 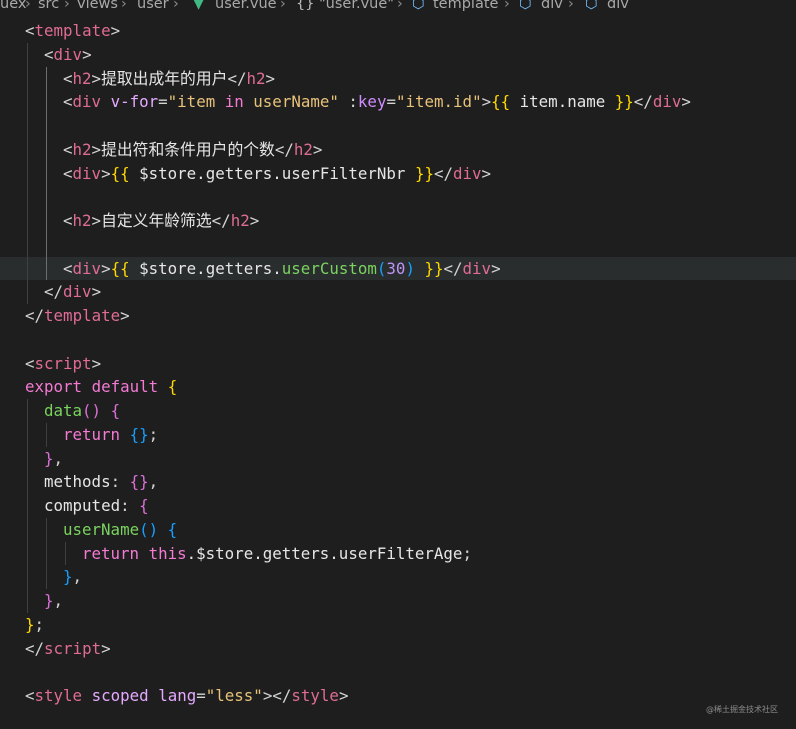 What do you see at coordinates (398, 482) in the screenshot?
I see `code-line: methods: {},` at bounding box center [398, 482].